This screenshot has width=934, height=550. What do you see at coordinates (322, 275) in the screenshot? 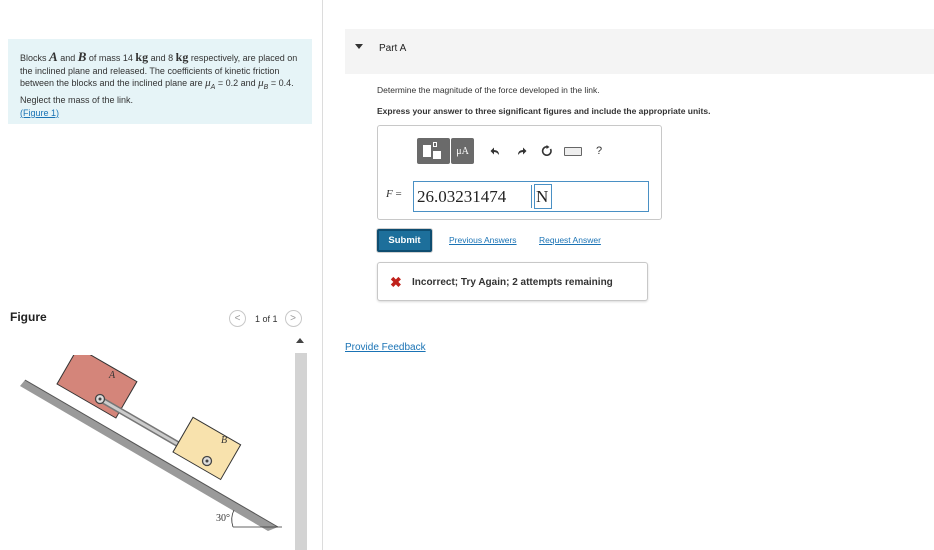
I see `panel-divider` at bounding box center [322, 275].